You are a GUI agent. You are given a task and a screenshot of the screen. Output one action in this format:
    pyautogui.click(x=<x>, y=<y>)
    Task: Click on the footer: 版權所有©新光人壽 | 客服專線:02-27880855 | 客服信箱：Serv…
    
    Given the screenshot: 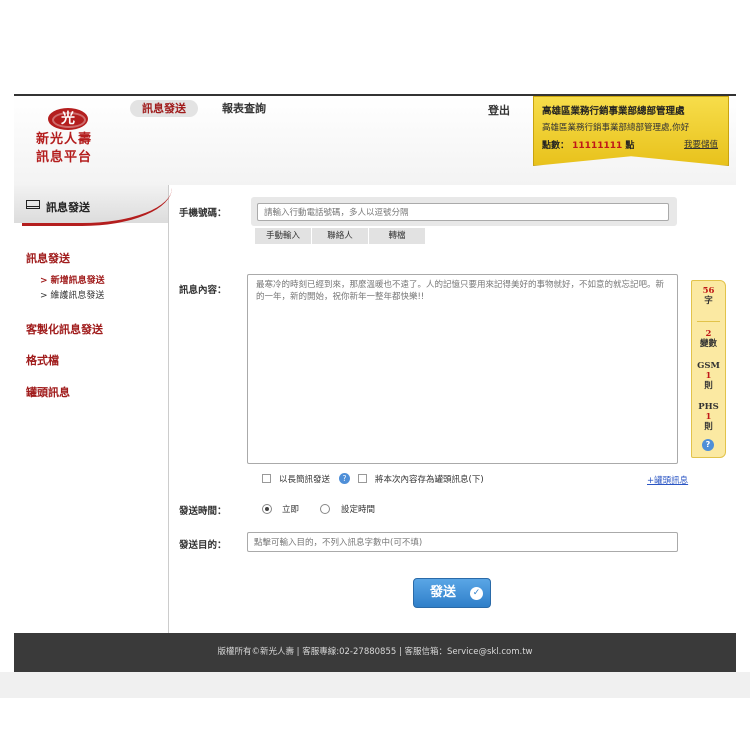 What is the action you would take?
    pyautogui.click(x=375, y=652)
    